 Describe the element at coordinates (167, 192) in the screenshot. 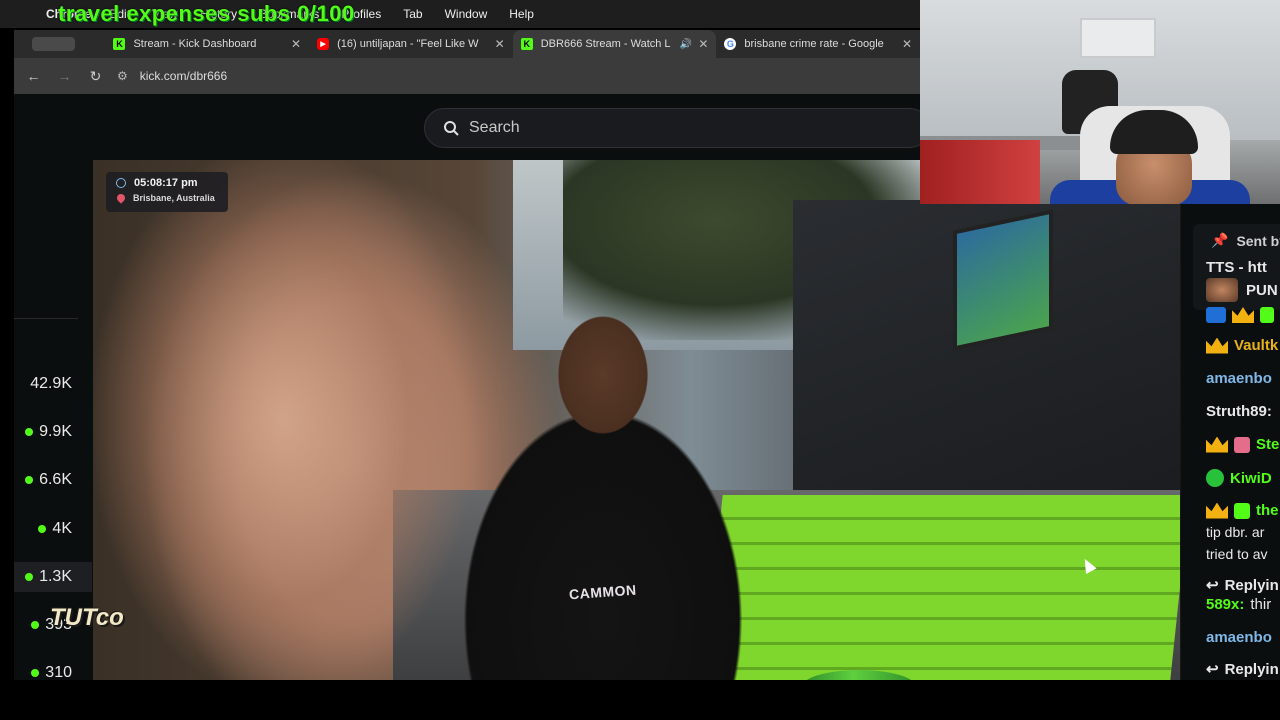

I see `stream-time-location-card: 05:08:17 pm Brisbane, Australia` at that location.